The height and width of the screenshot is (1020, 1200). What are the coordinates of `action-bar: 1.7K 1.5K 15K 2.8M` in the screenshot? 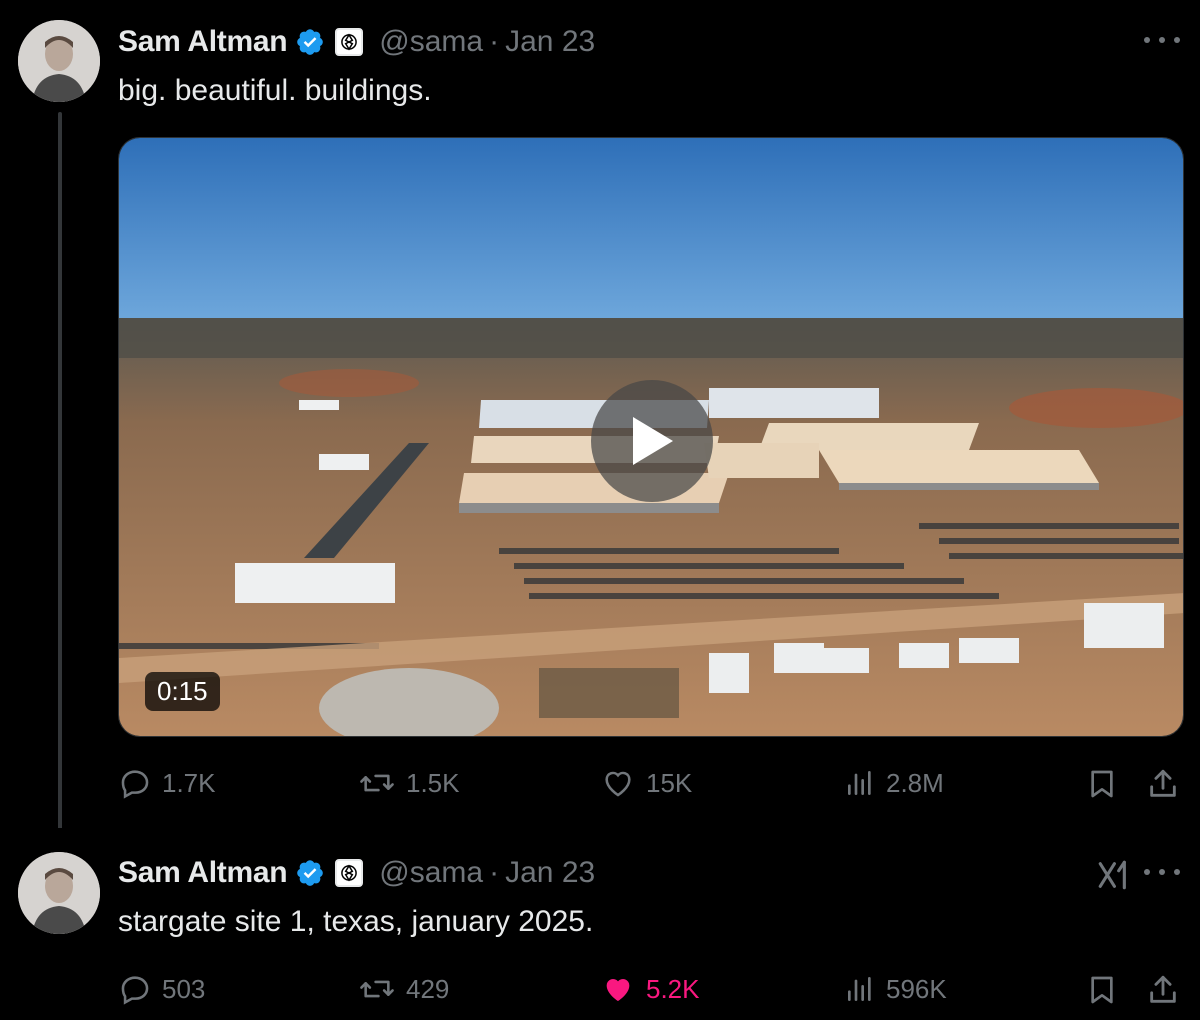 It's located at (600, 784).